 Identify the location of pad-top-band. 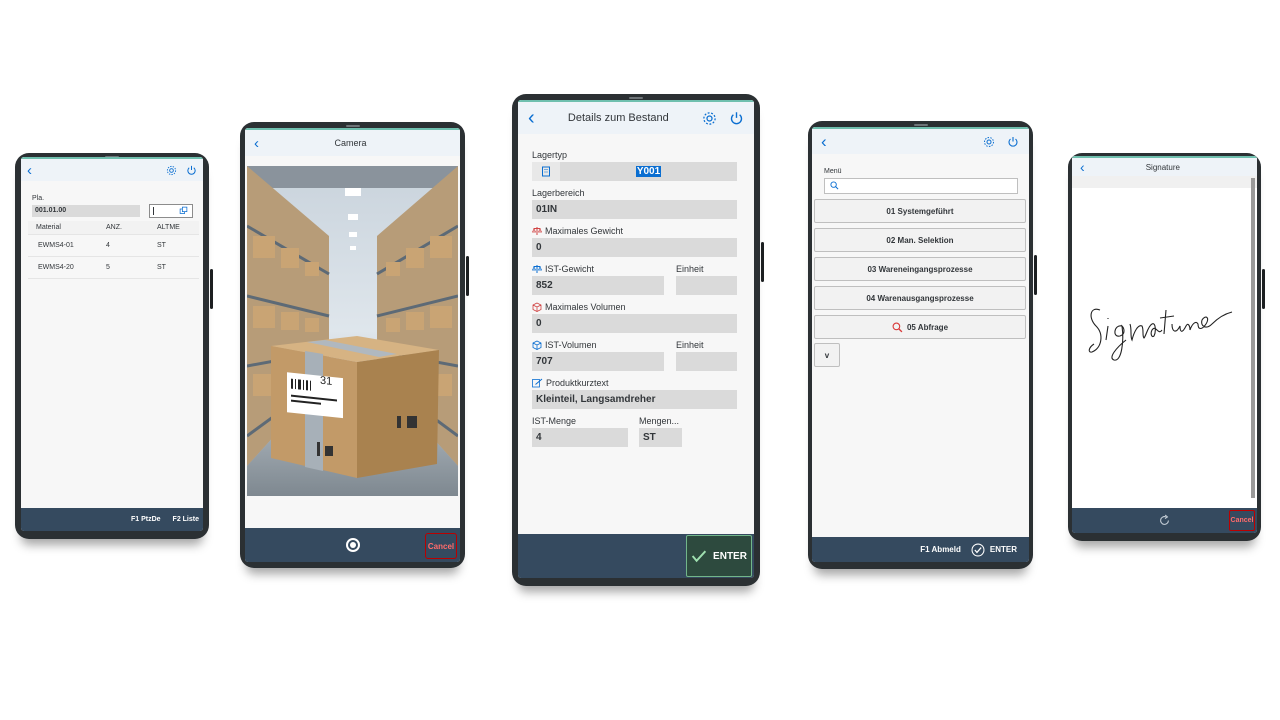
(1164, 182).